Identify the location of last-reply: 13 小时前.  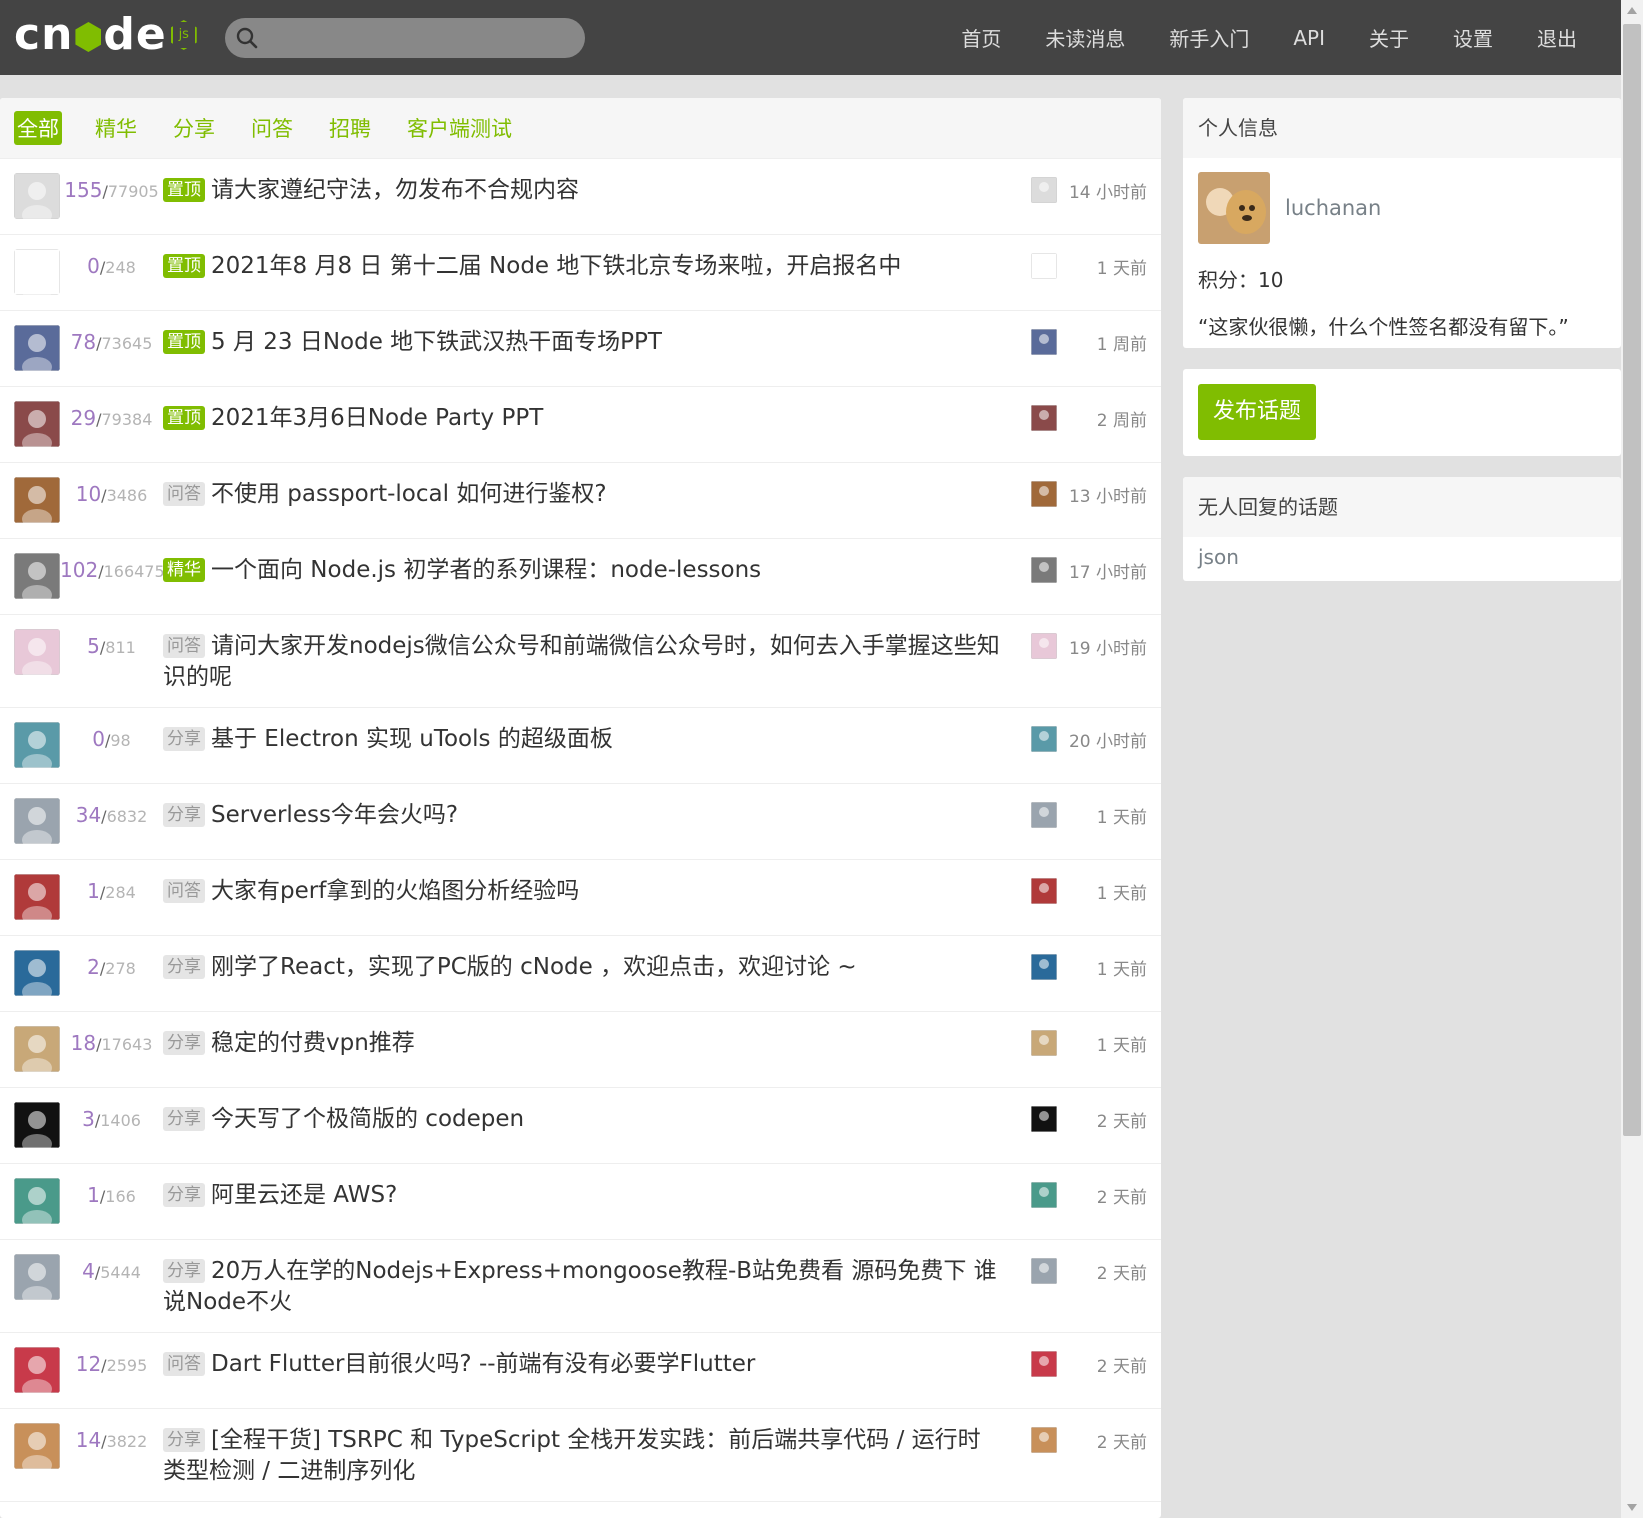
(1096, 494).